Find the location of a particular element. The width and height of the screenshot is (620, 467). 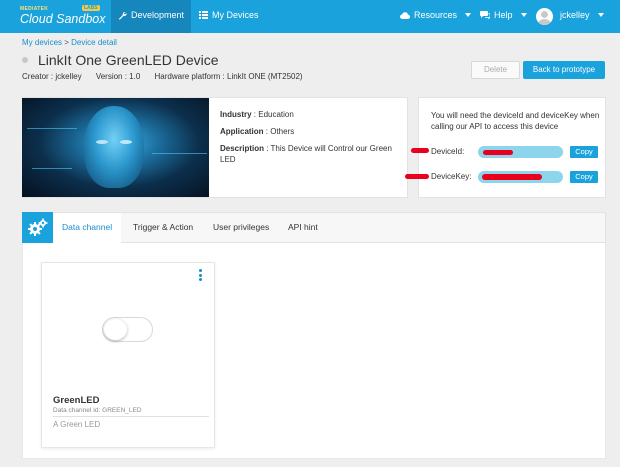

user-avatar is located at coordinates (544, 16).